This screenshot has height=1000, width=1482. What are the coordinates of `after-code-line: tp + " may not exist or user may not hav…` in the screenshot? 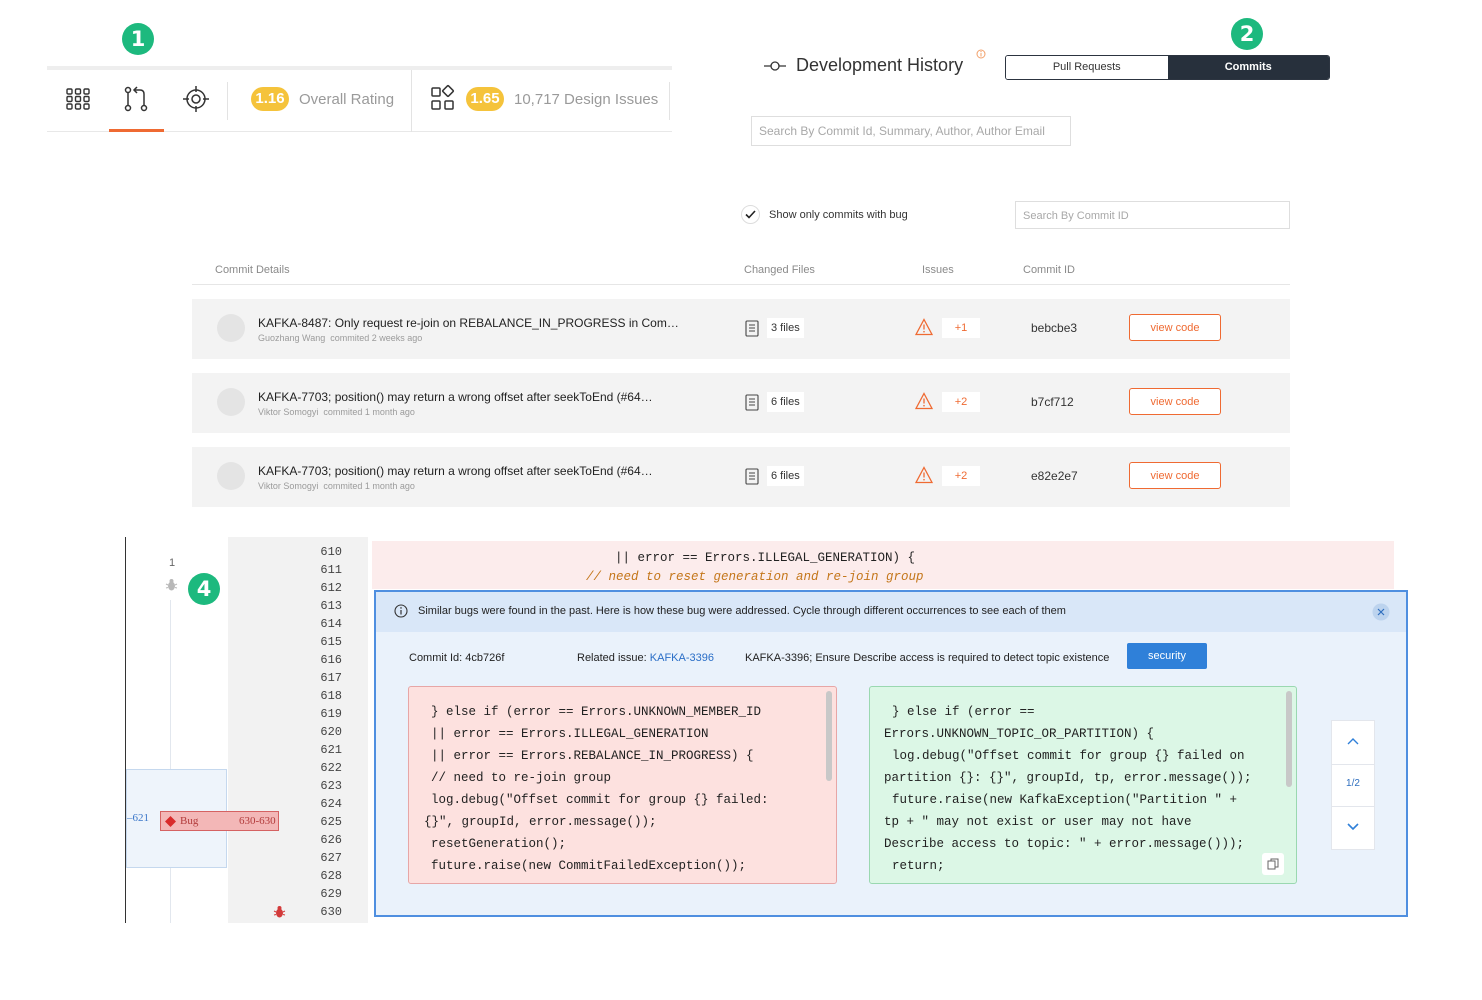 It's located at (1038, 822).